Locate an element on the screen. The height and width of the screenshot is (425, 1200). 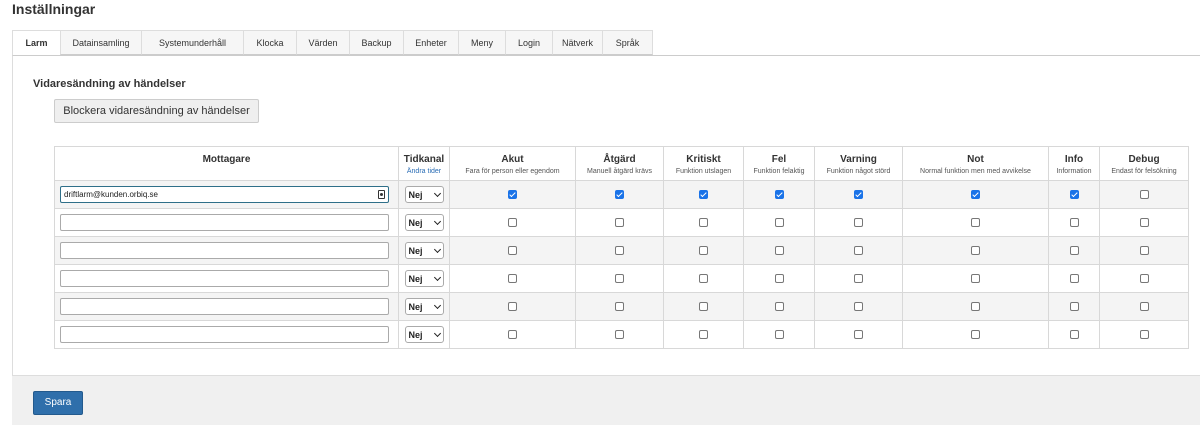
recipient-input: driftlarm@kunden.orbiq.se is located at coordinates (224, 194).